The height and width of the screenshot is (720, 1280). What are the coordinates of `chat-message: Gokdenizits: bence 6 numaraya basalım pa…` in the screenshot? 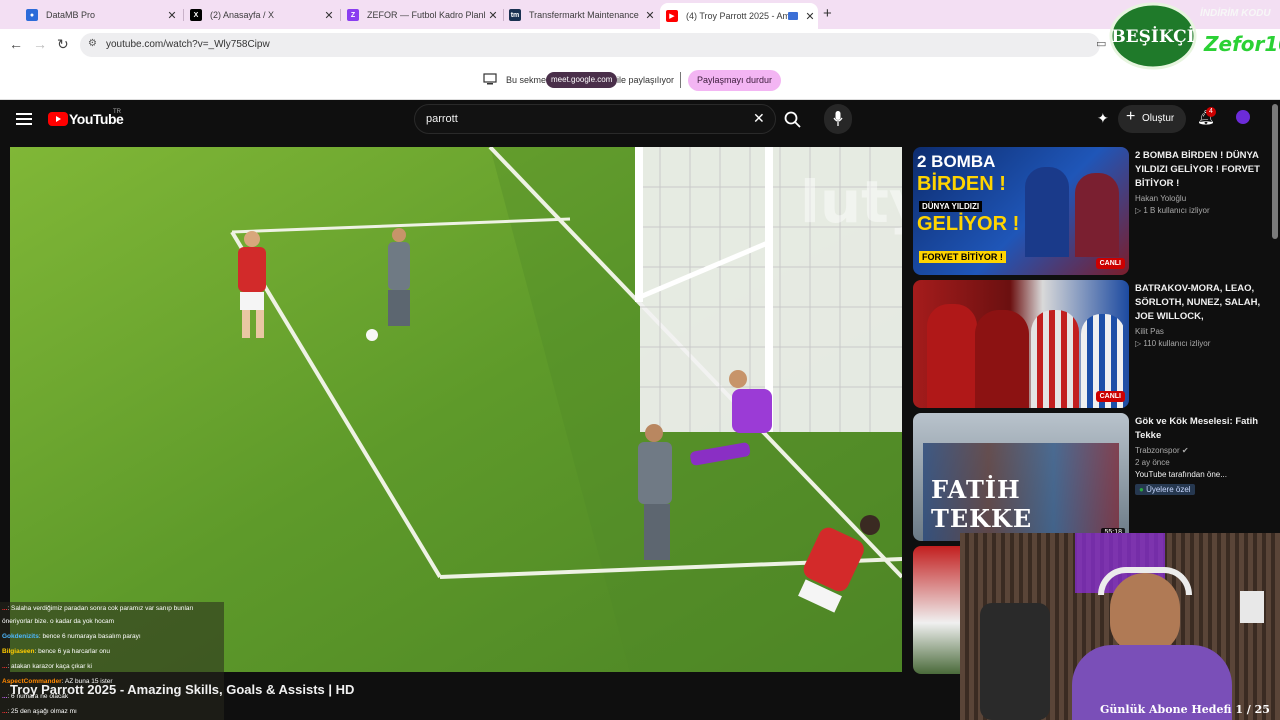 It's located at (71, 636).